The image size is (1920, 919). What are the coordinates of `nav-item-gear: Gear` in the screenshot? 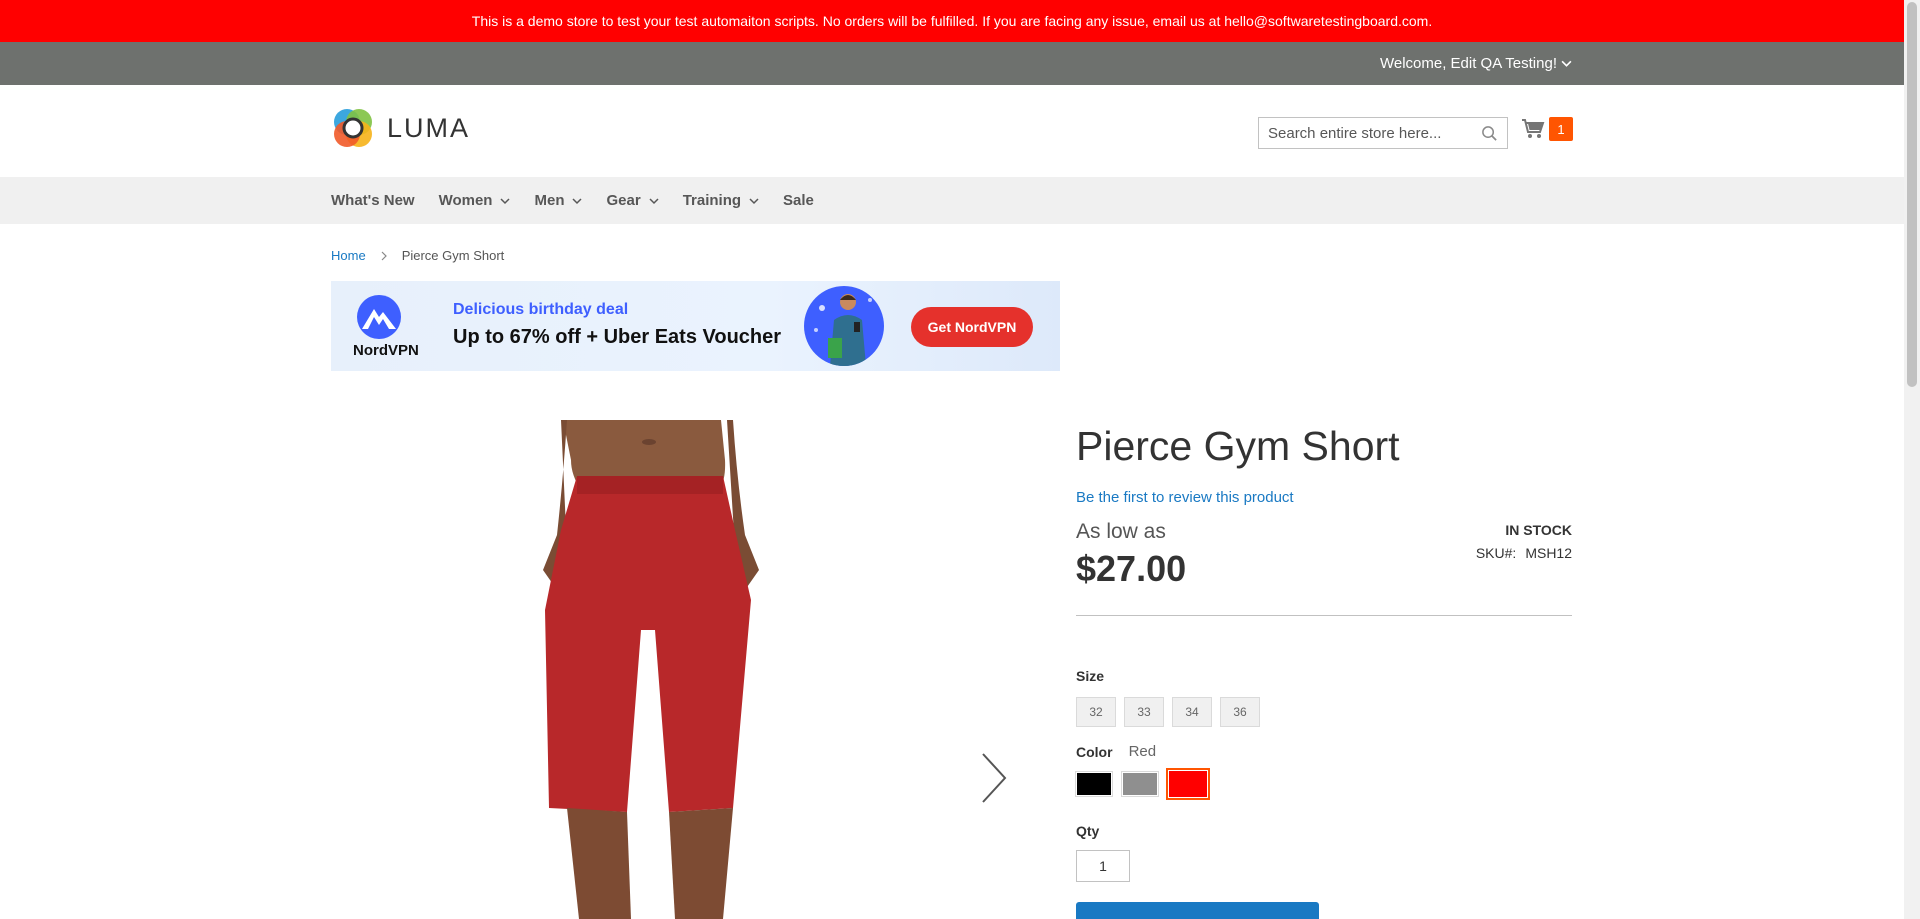 It's located at (632, 200).